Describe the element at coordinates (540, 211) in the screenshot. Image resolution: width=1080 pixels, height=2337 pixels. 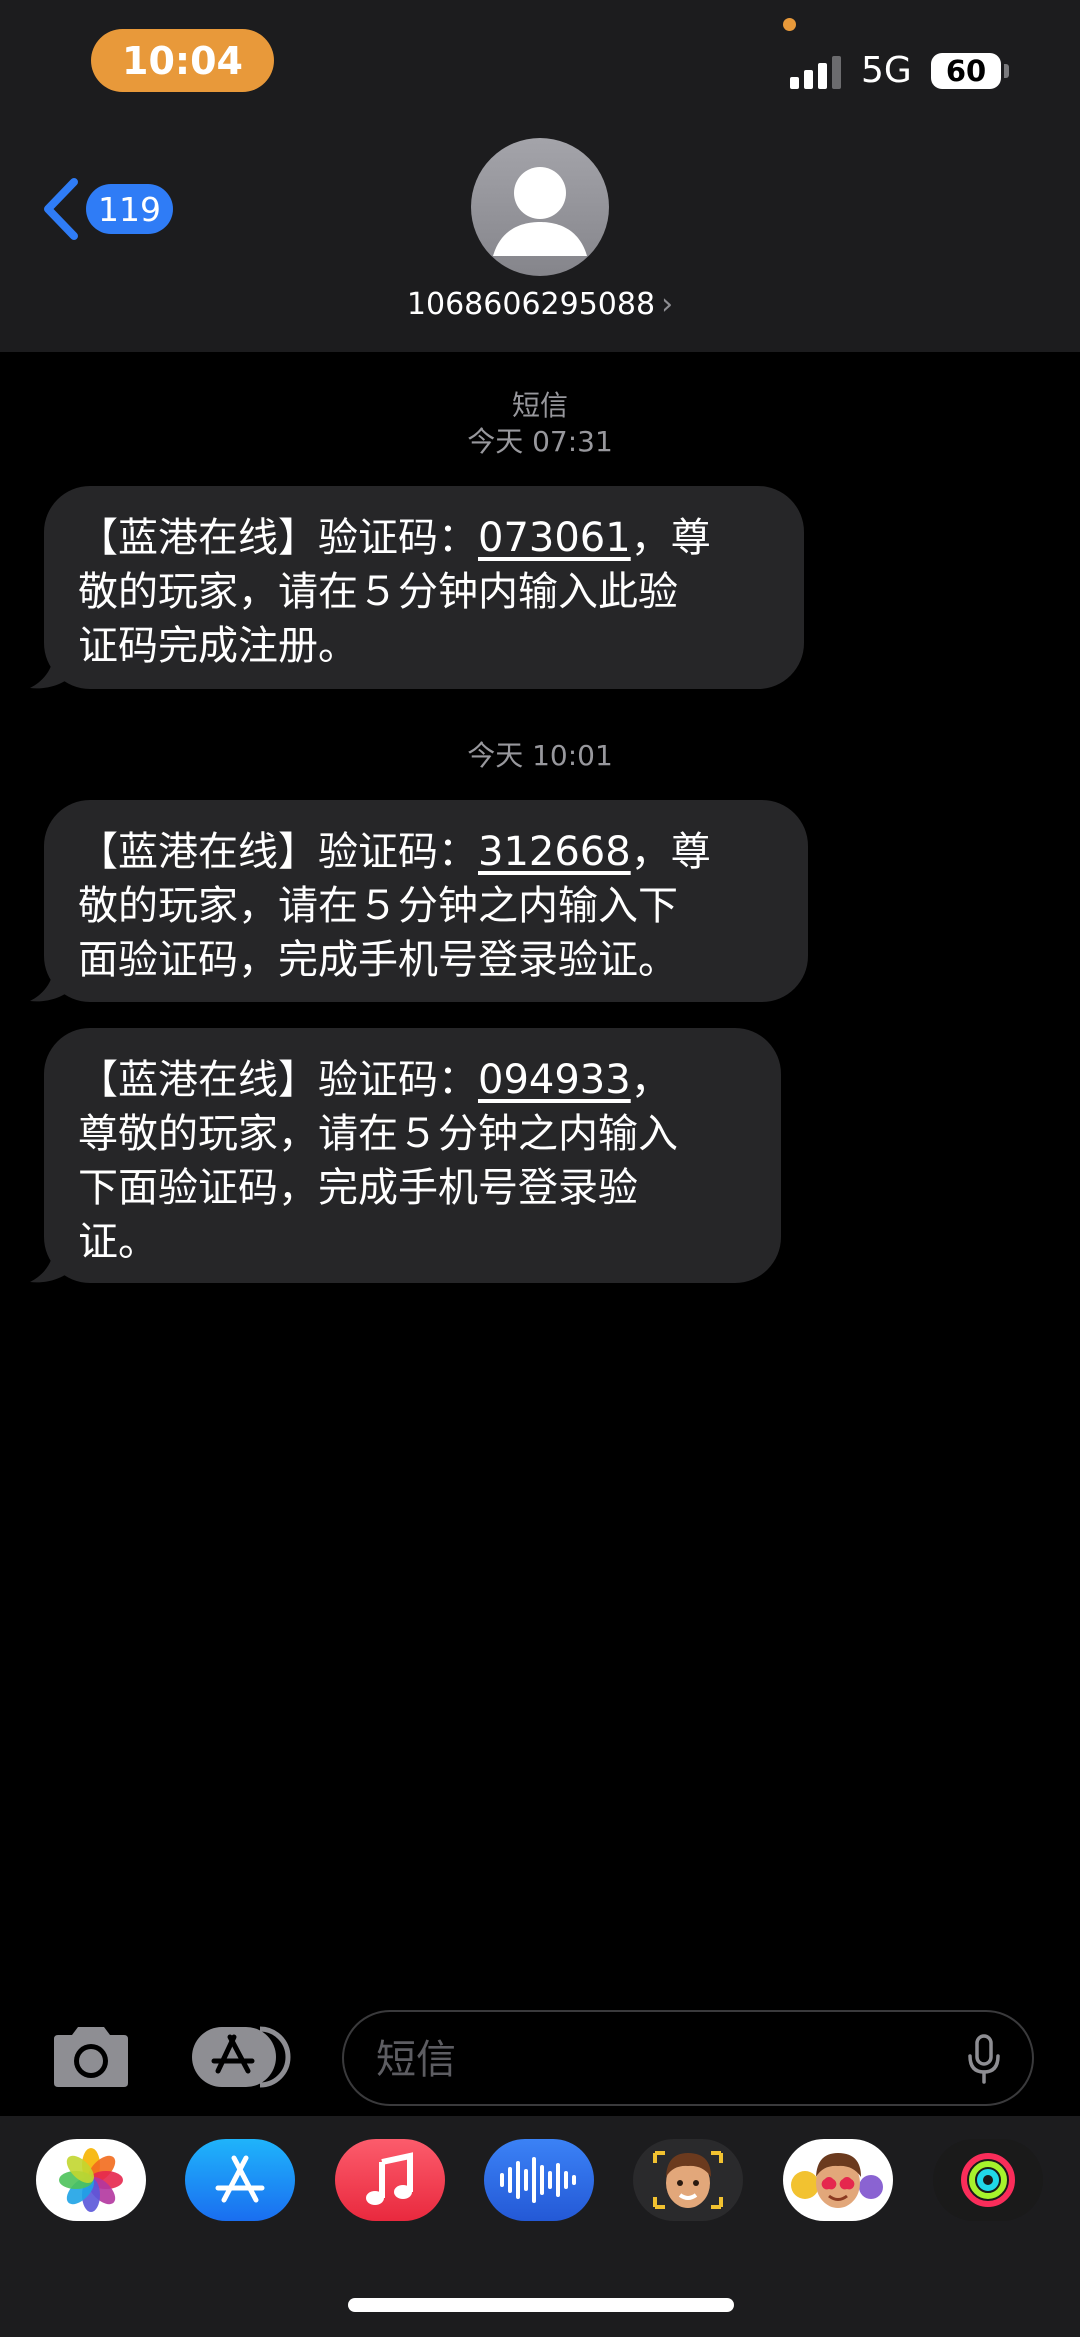
I see `person-icon` at that location.